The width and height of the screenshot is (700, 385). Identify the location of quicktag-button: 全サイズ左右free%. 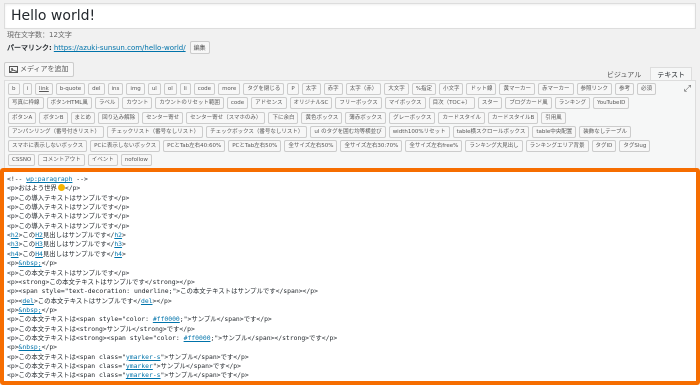
(434, 146).